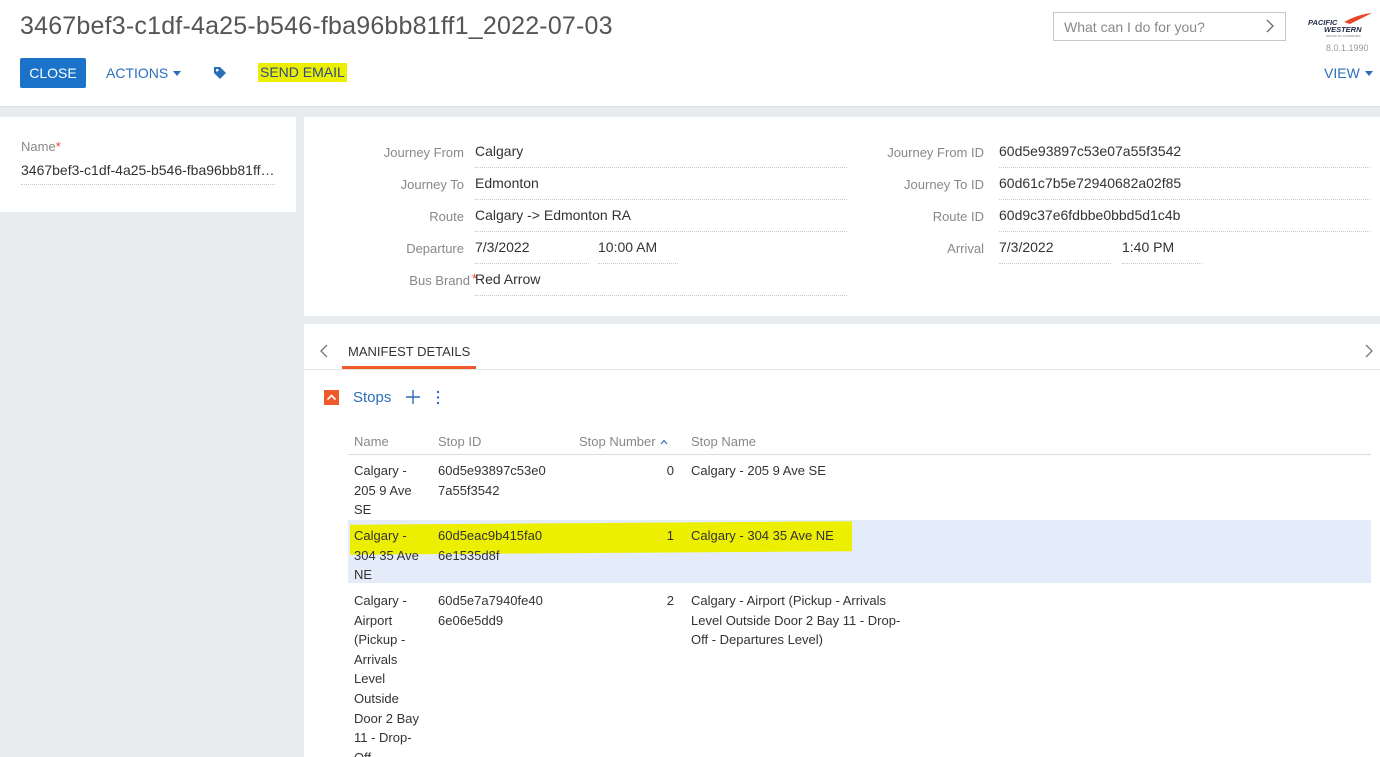 The image size is (1380, 757). What do you see at coordinates (661, 218) in the screenshot?
I see `route-field: Calgary -> Edmonton RA` at bounding box center [661, 218].